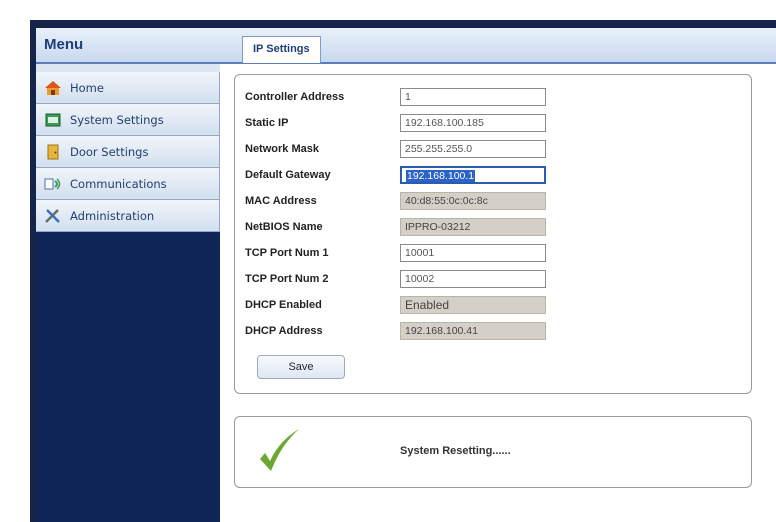  What do you see at coordinates (284, 331) in the screenshot?
I see `field-label: DHCP Address` at bounding box center [284, 331].